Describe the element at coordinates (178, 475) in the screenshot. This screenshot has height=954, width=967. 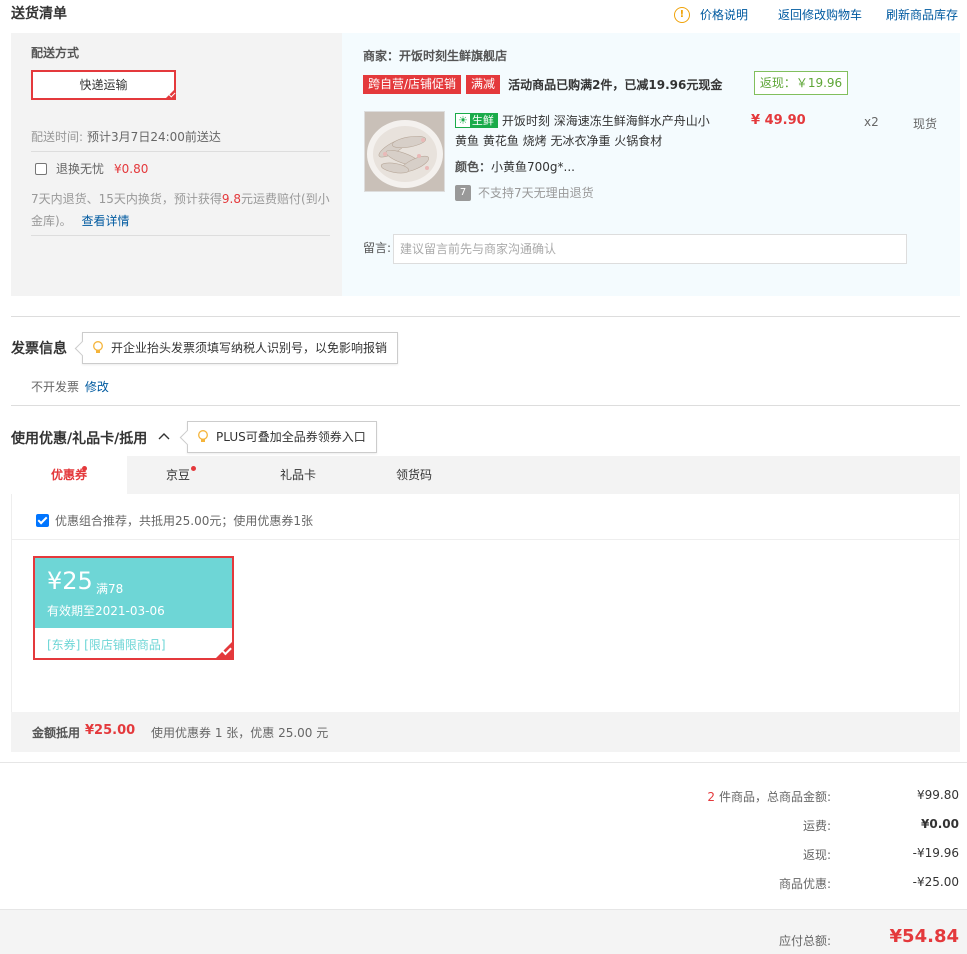
I see `tab-jingdou: 京豆` at that location.